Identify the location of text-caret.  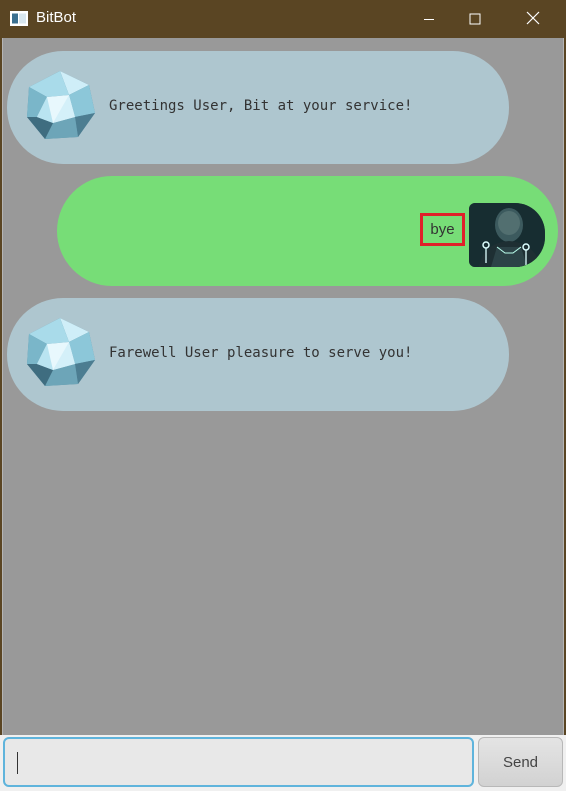
(17, 763).